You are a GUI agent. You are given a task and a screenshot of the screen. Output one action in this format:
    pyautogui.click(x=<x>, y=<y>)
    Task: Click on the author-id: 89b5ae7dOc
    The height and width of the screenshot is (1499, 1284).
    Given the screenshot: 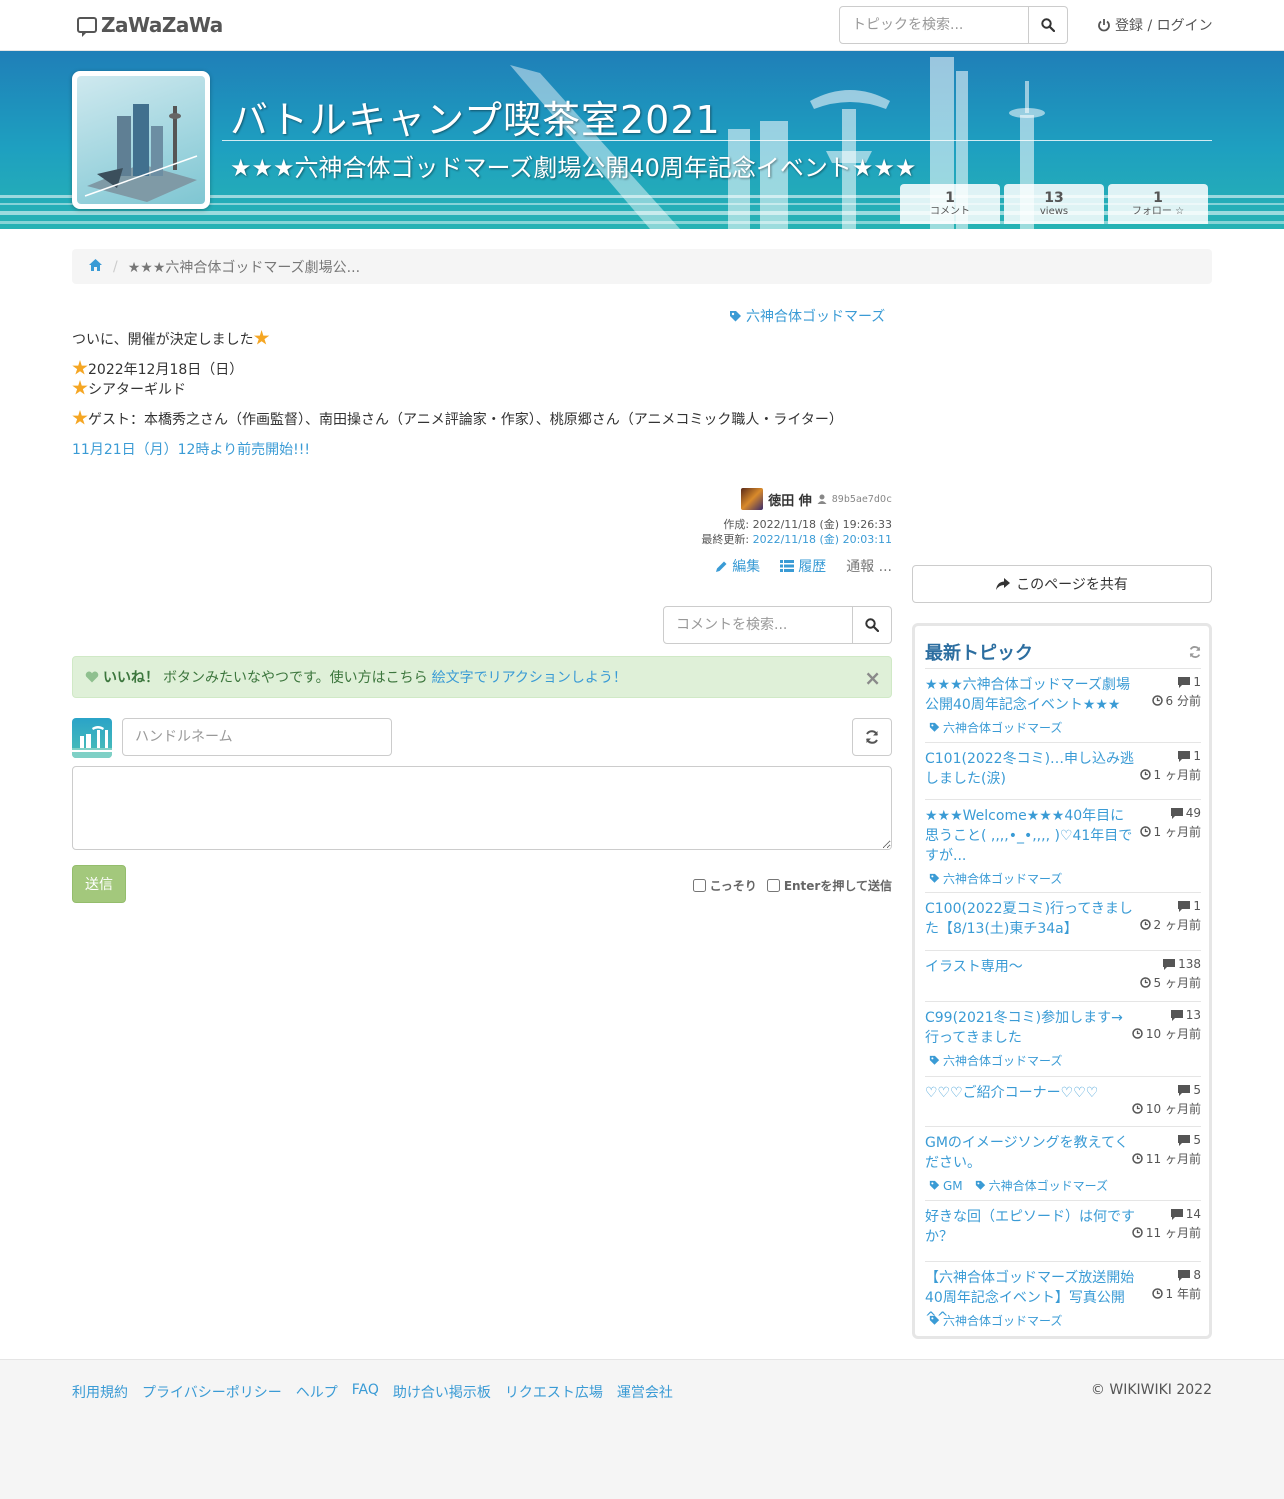 What is the action you would take?
    pyautogui.click(x=861, y=499)
    